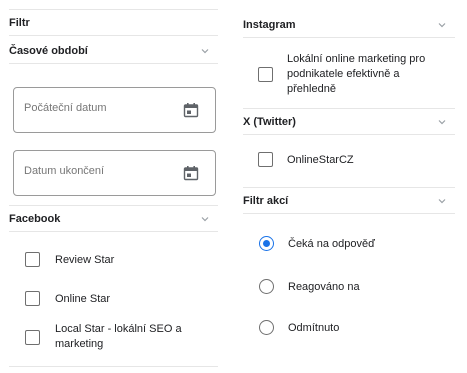  What do you see at coordinates (269, 24) in the screenshot?
I see `instagram-title: Instagram` at bounding box center [269, 24].